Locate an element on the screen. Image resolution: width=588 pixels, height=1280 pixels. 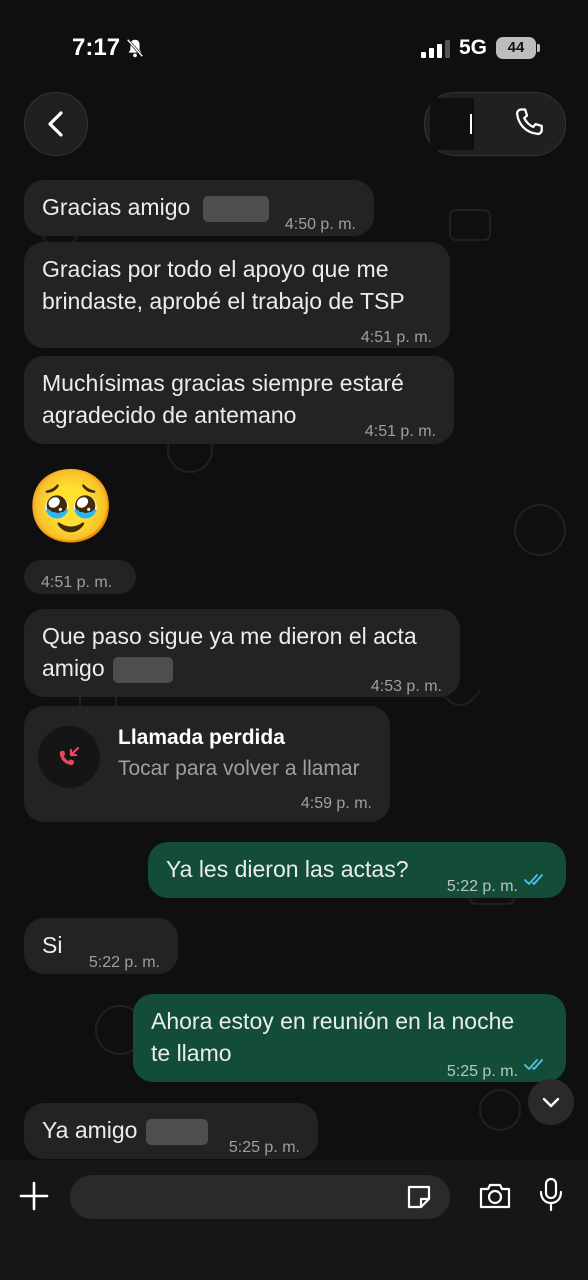
message-text: Ahora estoy en reunión en la noche is located at coordinates (333, 1021).